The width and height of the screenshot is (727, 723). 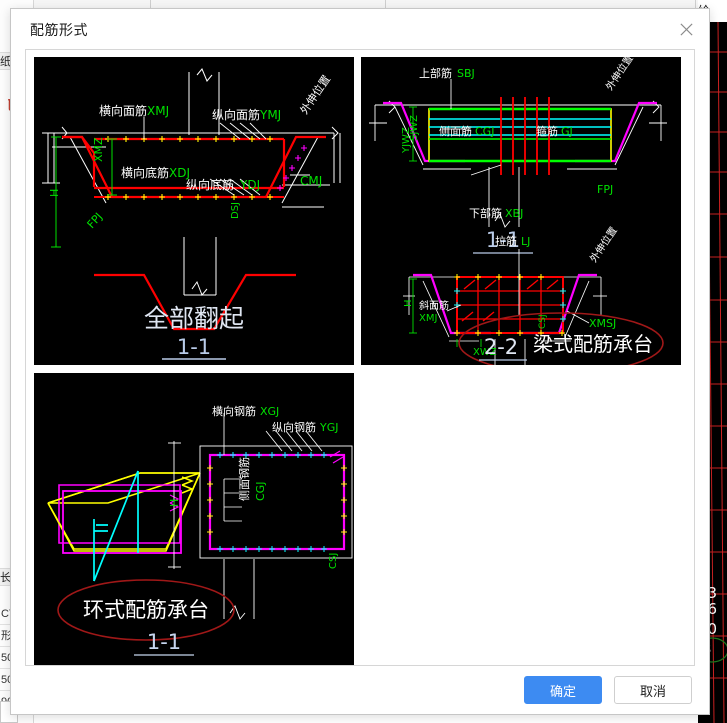 I want to click on svg-text: 纵向面筋, so click(x=236, y=114).